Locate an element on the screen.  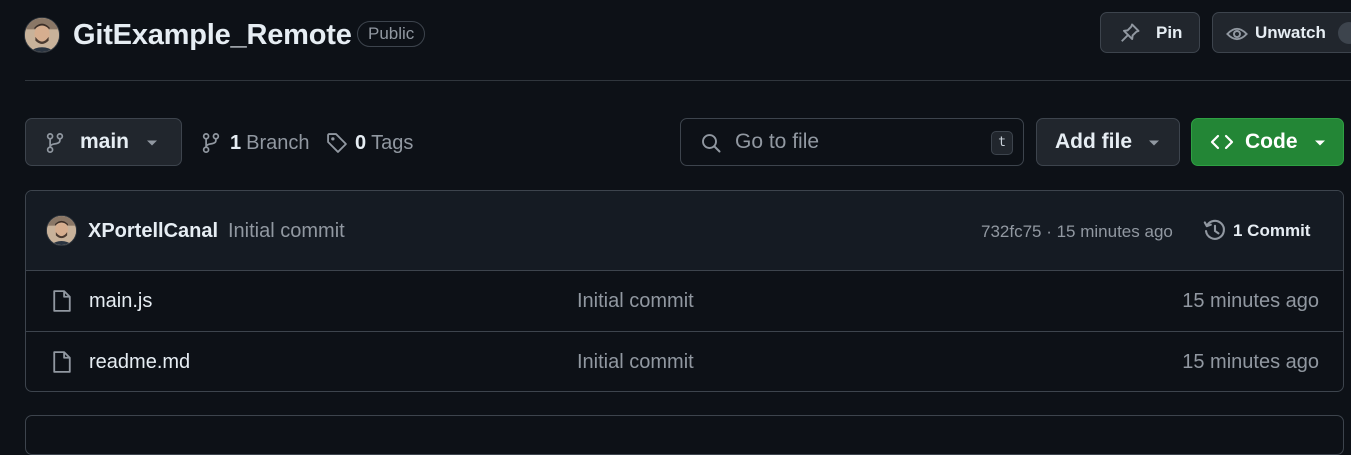
visibility-badge: Public is located at coordinates (391, 34).